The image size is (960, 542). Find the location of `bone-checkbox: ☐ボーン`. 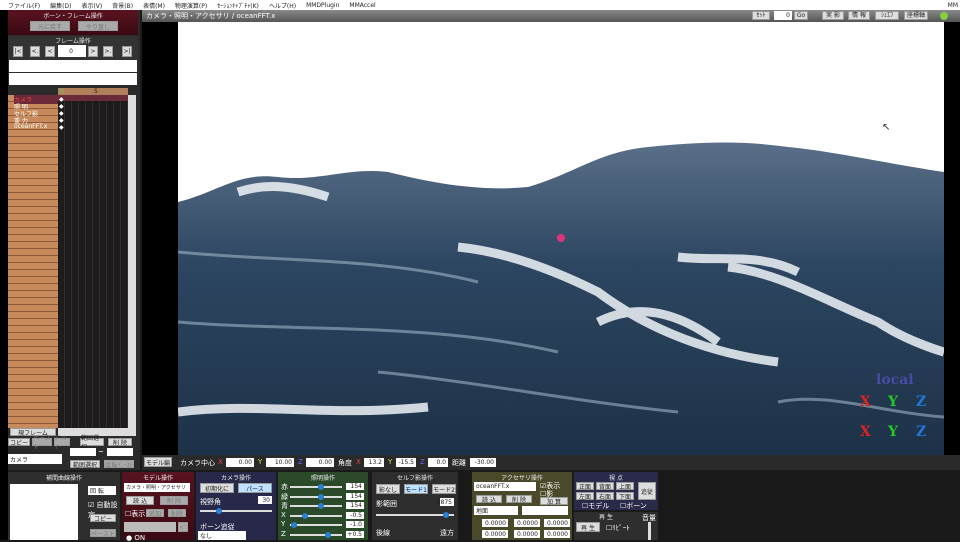

bone-checkbox: ☐ボーン is located at coordinates (633, 506).